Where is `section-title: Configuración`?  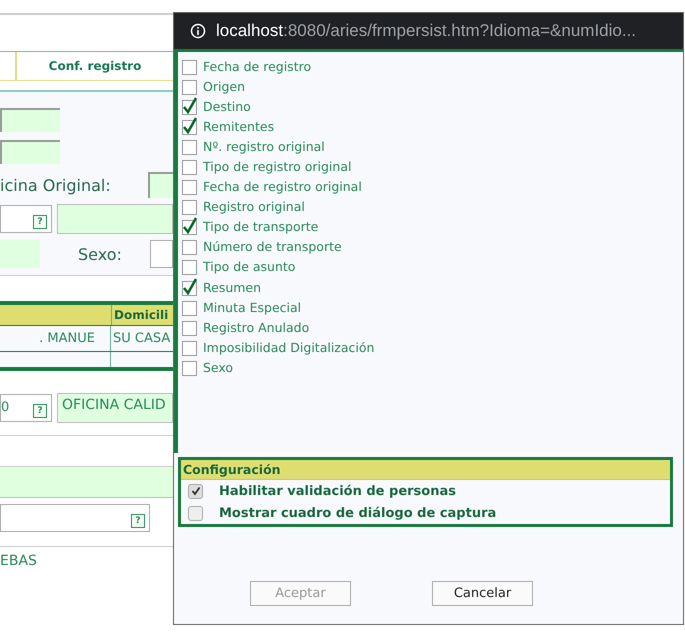 section-title: Configuración is located at coordinates (425, 470).